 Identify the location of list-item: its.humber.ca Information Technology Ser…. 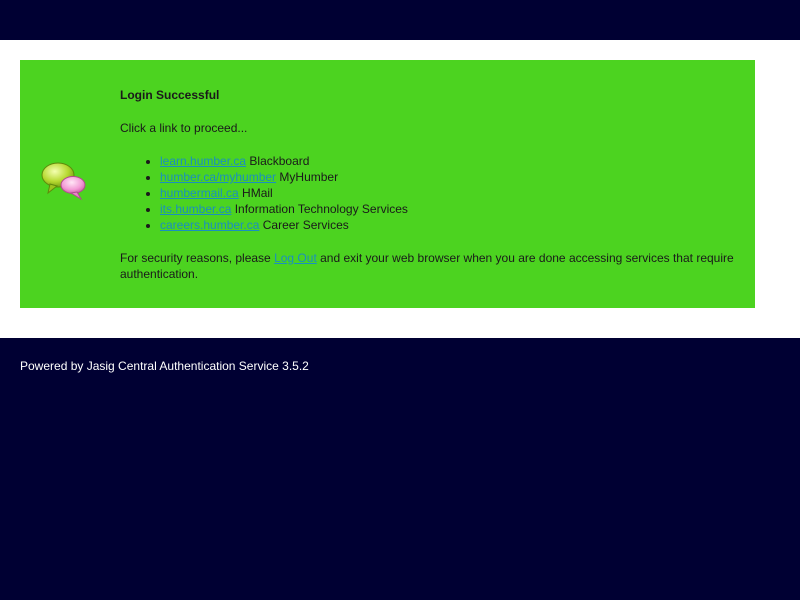
(447, 209).